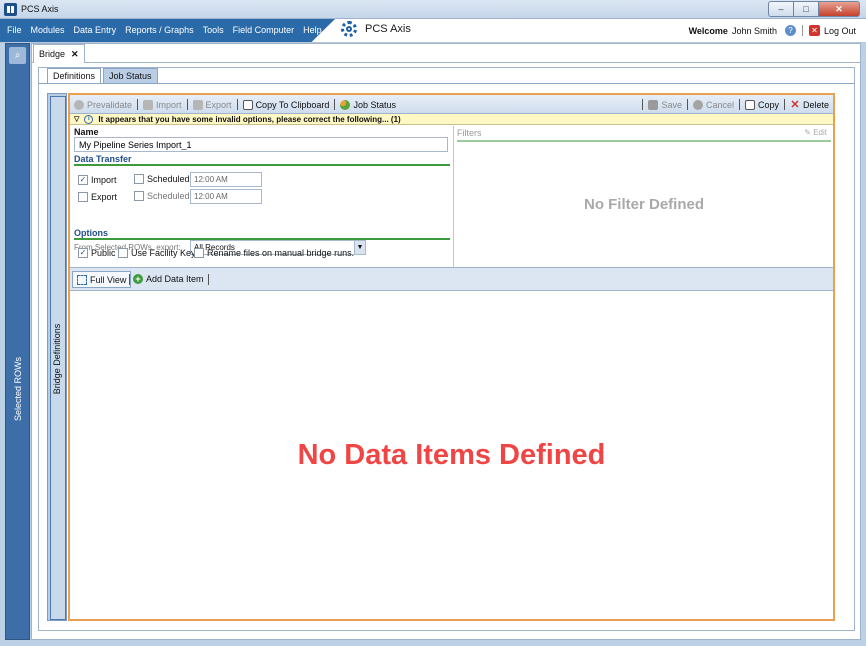 The image size is (866, 646). Describe the element at coordinates (713, 104) in the screenshot. I see `cancel-button: Cancel` at that location.